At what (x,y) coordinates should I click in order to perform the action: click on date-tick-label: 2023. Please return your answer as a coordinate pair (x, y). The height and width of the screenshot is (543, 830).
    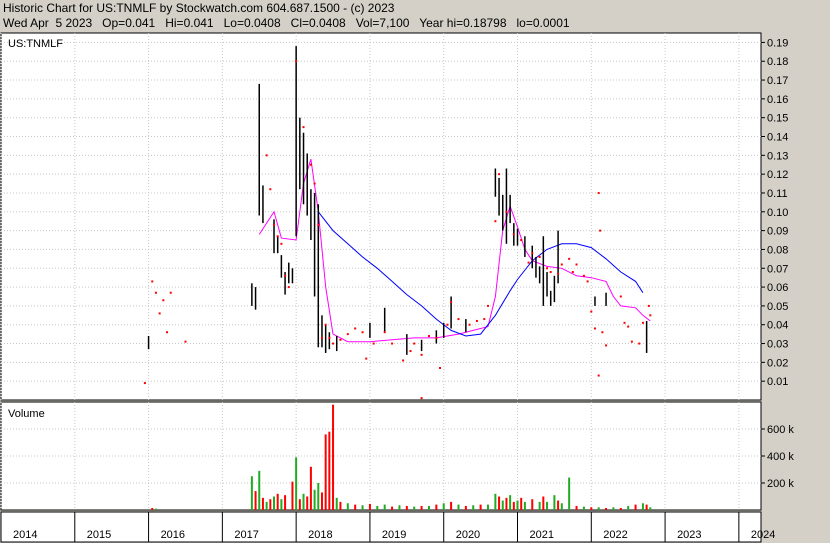
    Looking at the image, I should click on (689, 535).